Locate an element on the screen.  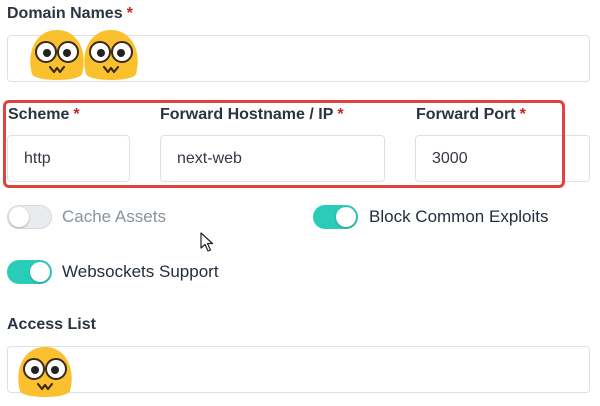
scheme-label-text: Scheme is located at coordinates (39, 114).